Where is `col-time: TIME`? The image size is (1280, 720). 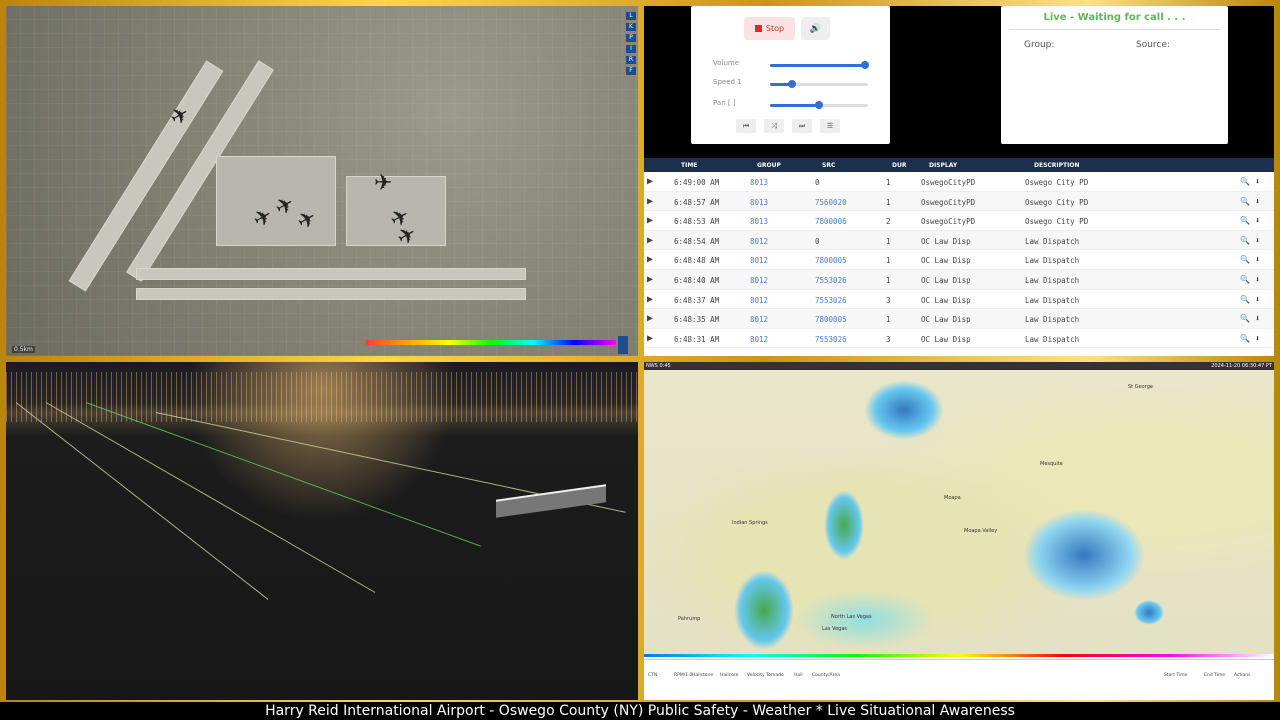 col-time: TIME is located at coordinates (689, 165).